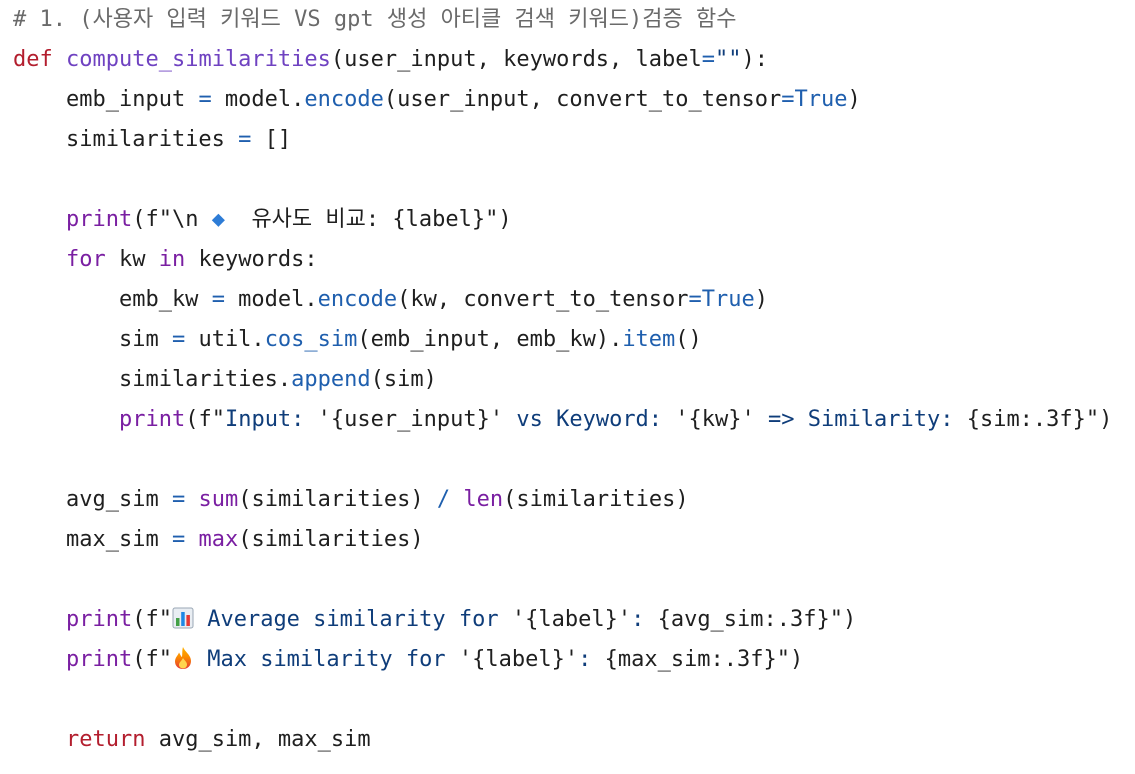 The width and height of the screenshot is (1135, 774). What do you see at coordinates (755, 59) in the screenshot?
I see `code-token-plain: ):` at bounding box center [755, 59].